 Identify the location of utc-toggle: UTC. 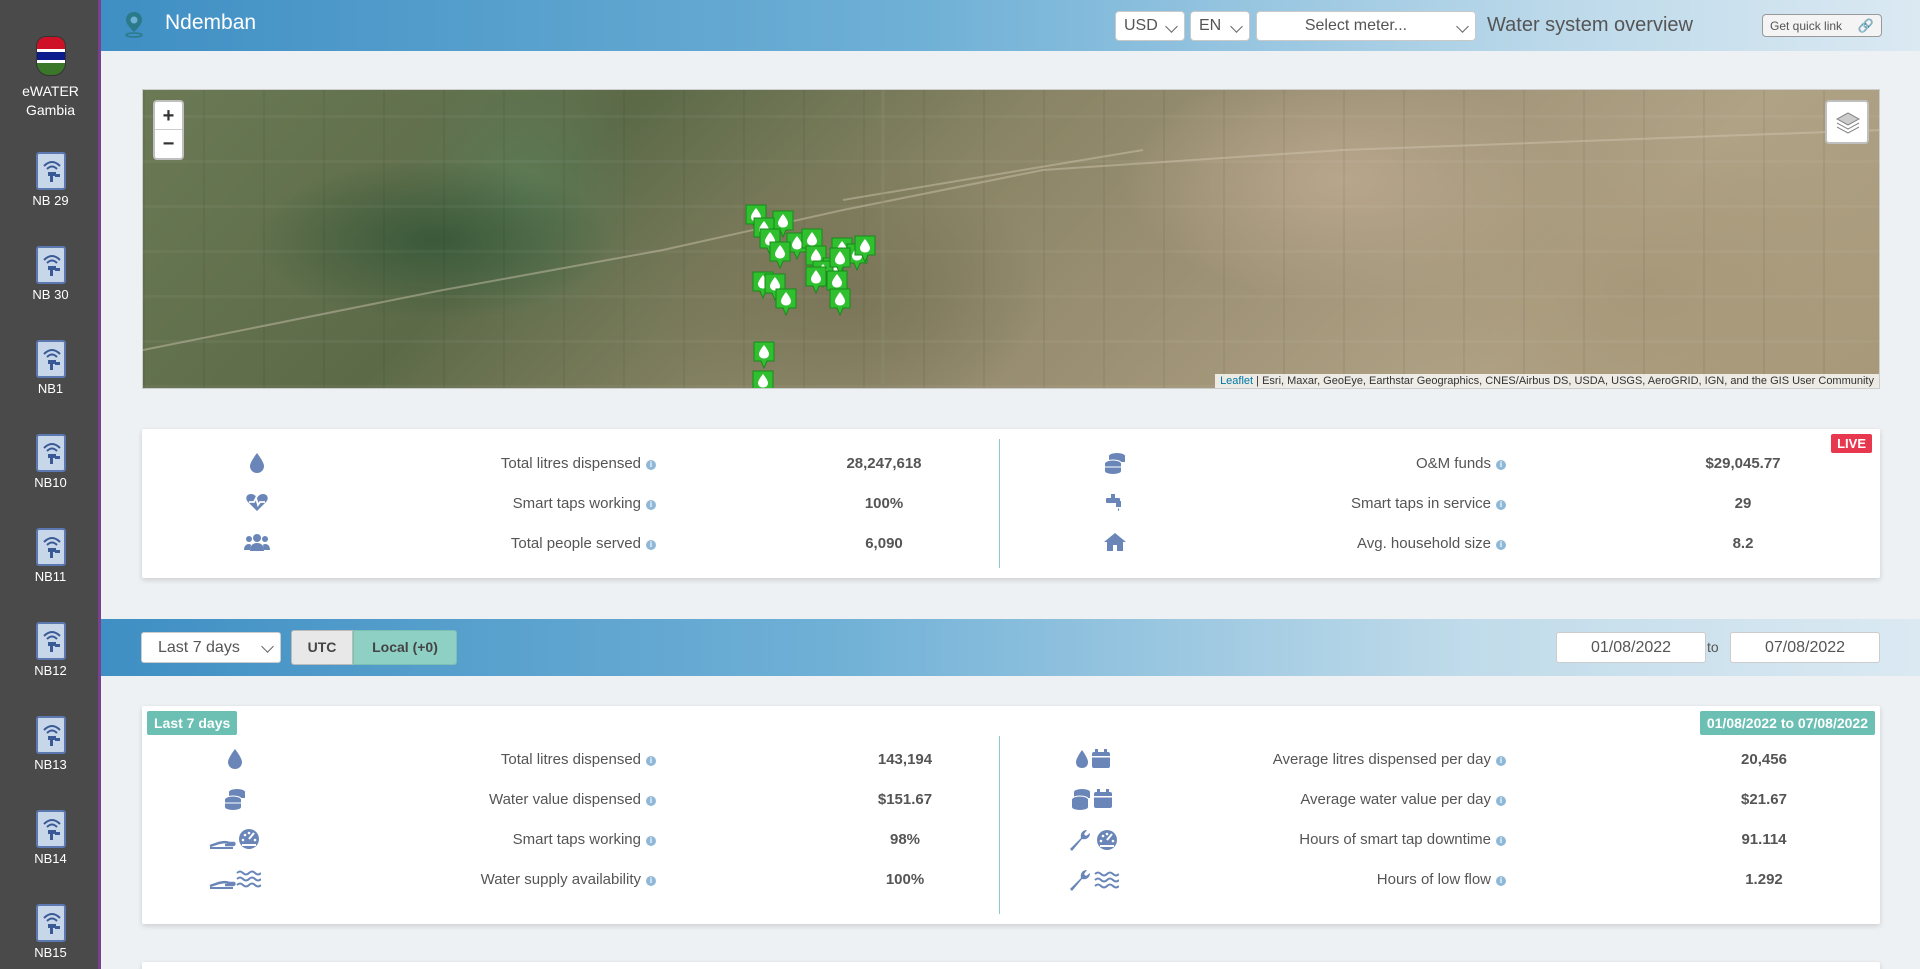
(322, 647).